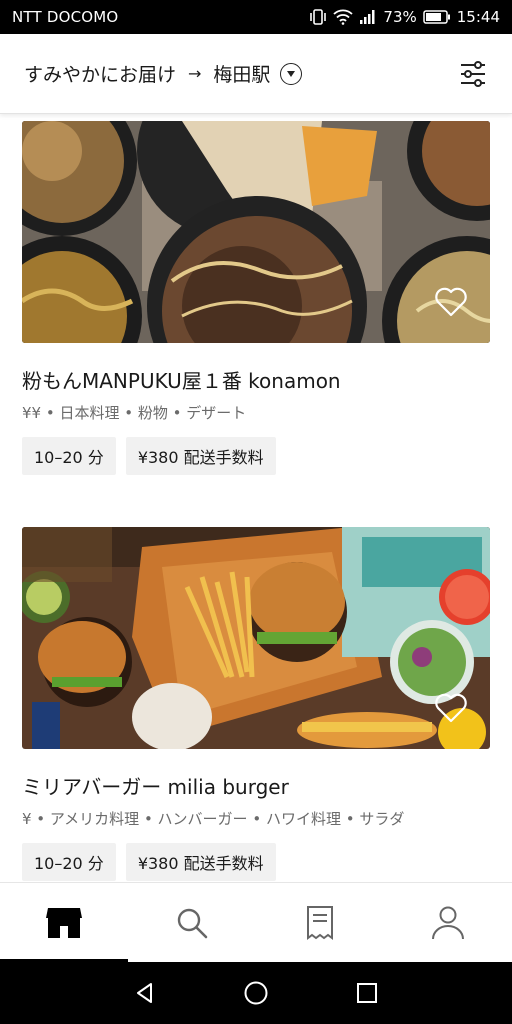  I want to click on signal-icon, so click(367, 17).